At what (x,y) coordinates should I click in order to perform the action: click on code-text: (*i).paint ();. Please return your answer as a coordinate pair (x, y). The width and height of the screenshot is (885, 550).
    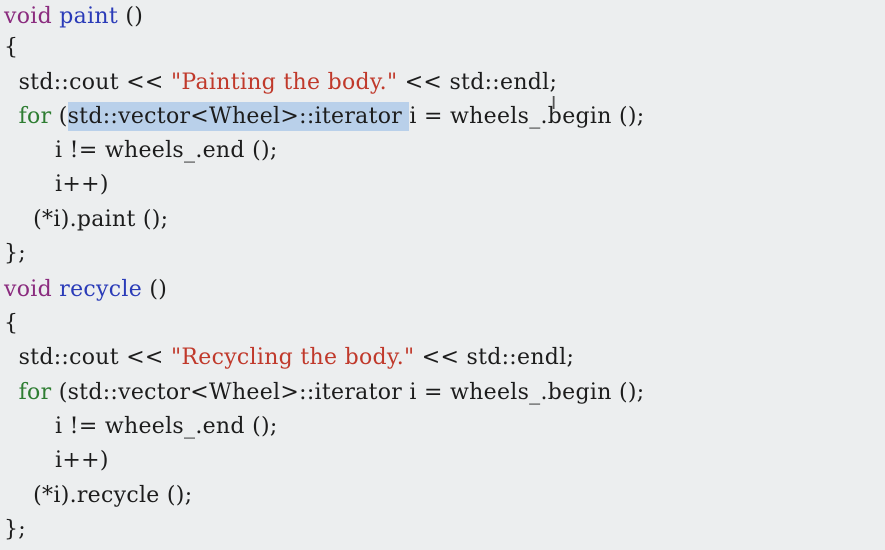
    Looking at the image, I should click on (86, 219).